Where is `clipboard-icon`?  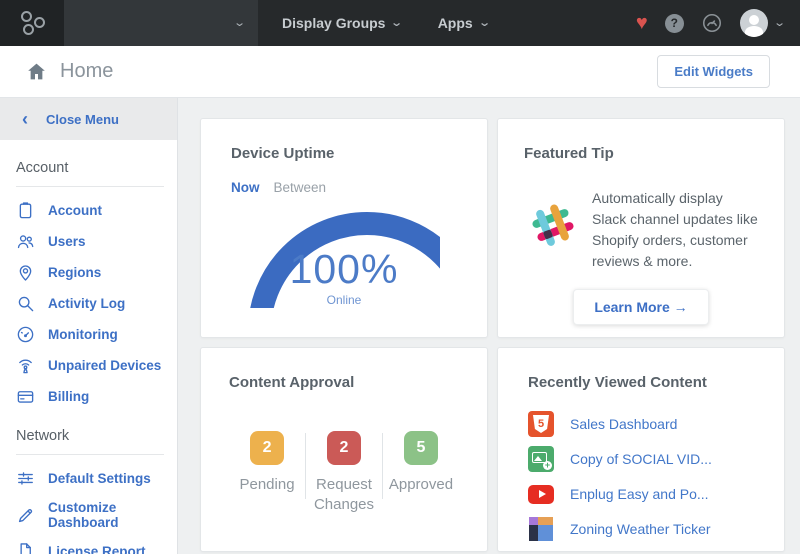 clipboard-icon is located at coordinates (25, 210).